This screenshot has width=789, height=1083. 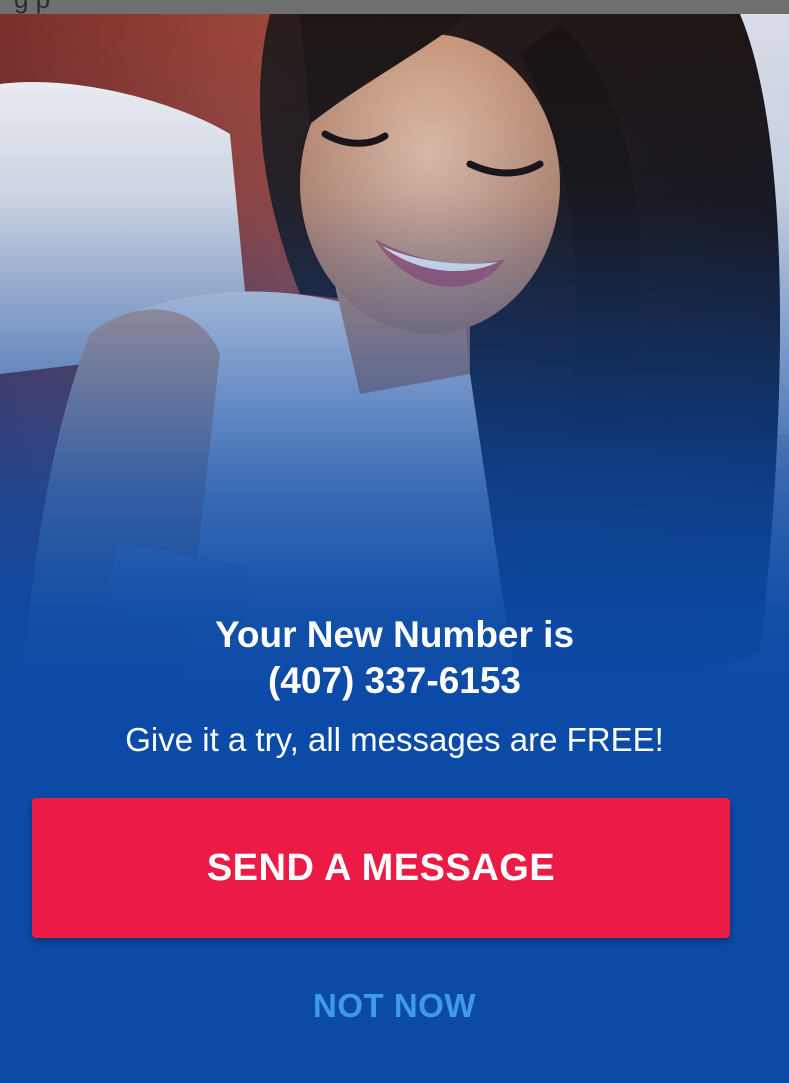 I want to click on headline-line-1: Your New Number is, so click(x=394, y=634).